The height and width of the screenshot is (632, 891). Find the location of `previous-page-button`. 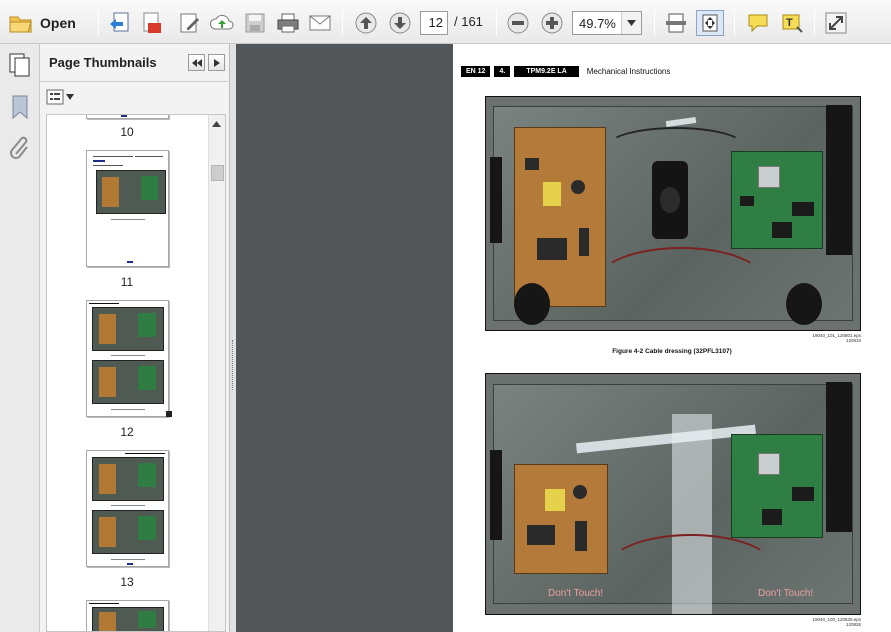

previous-page-button is located at coordinates (366, 23).